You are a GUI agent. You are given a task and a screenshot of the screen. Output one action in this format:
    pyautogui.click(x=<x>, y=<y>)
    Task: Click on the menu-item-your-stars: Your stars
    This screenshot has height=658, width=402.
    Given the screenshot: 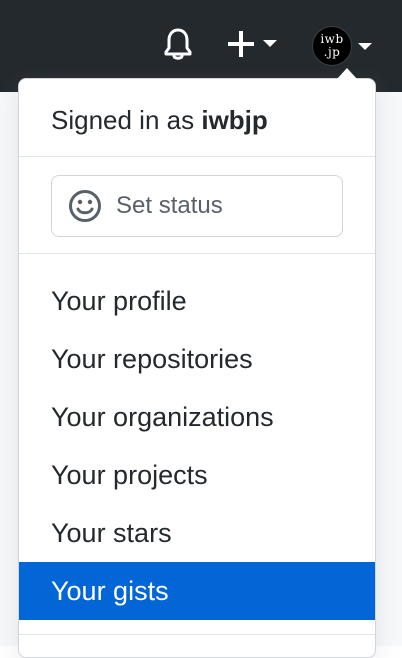 What is the action you would take?
    pyautogui.click(x=197, y=533)
    